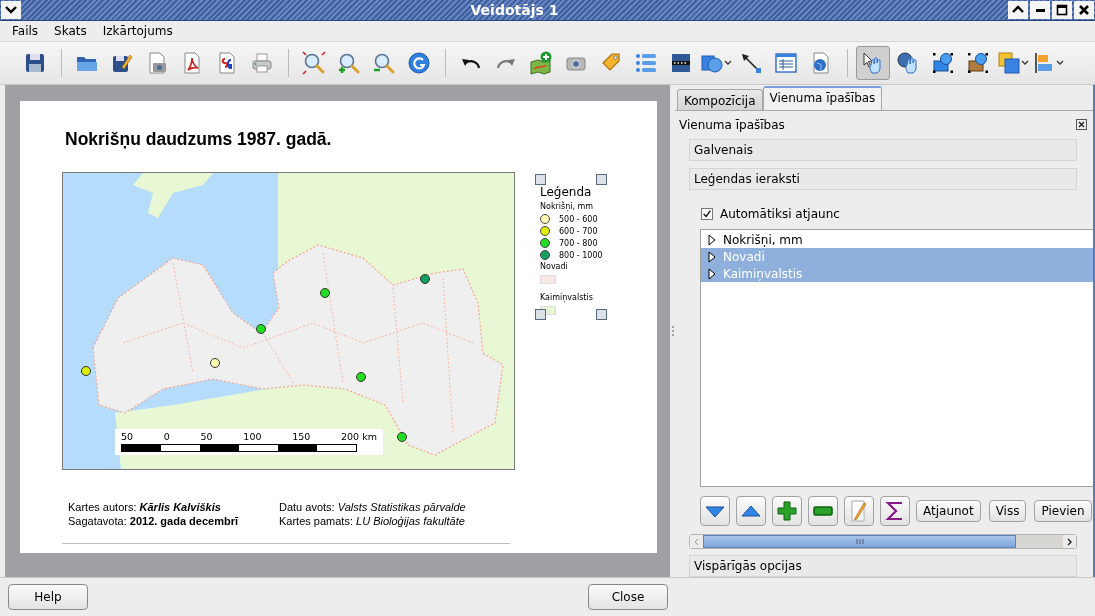  I want to click on legend-frame: Leģenda Nokrišņi, mm 500 - 600 600 - 700 700 - 800 800 - 1000 Novadi Kaimiņvalstis, so click(571, 247).